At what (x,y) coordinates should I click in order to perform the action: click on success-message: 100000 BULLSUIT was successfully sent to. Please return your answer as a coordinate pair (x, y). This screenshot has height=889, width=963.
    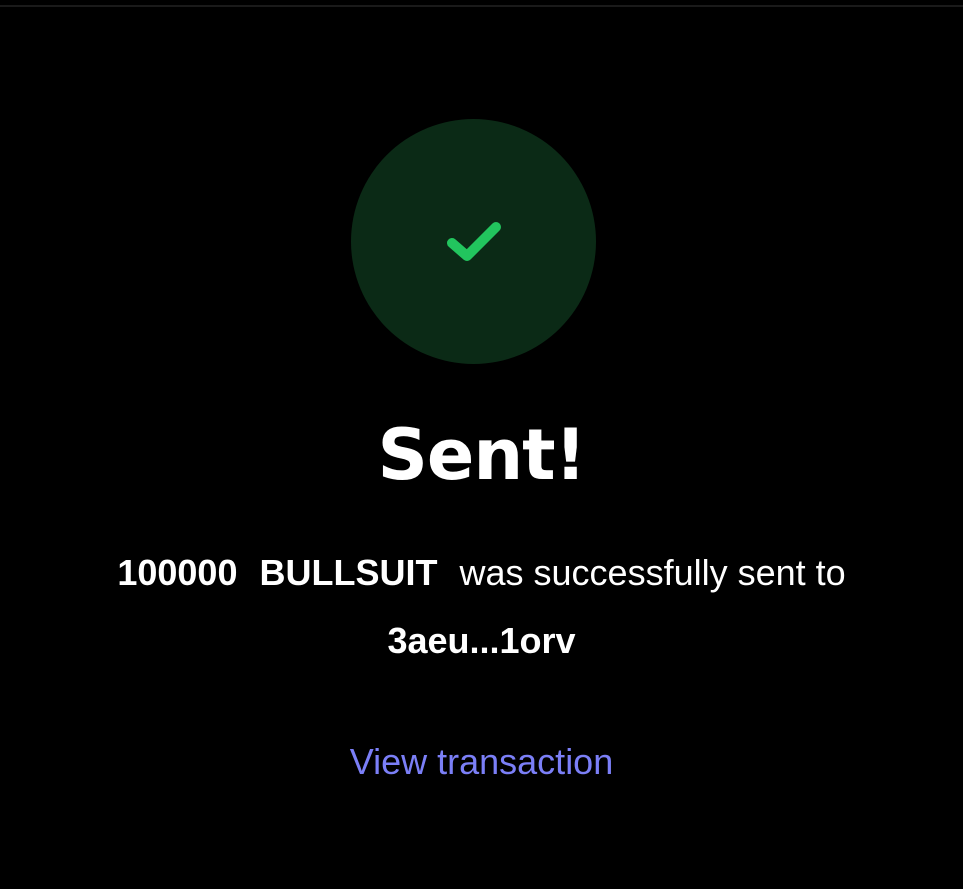
    Looking at the image, I should click on (481, 573).